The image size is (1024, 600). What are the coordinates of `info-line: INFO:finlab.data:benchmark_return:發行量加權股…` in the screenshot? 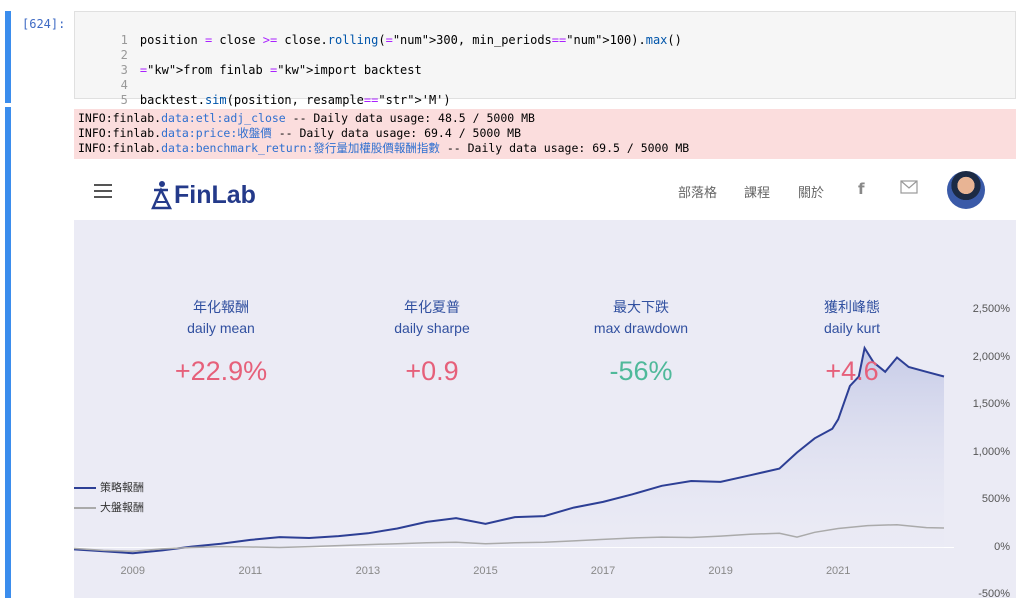 It's located at (383, 148).